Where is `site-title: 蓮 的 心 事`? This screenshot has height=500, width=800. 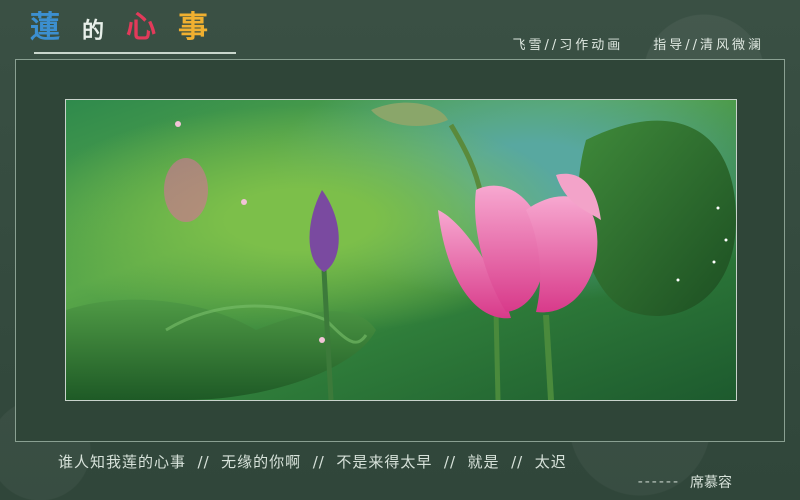
site-title: 蓮 的 心 事 is located at coordinates (133, 31).